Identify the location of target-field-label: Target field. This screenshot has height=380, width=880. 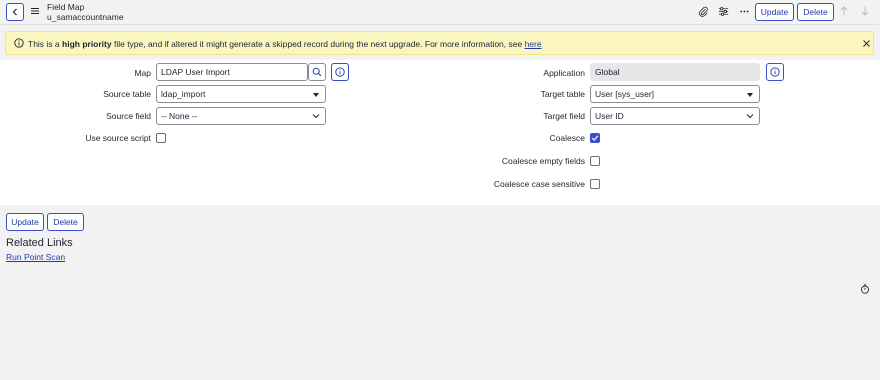
(564, 116).